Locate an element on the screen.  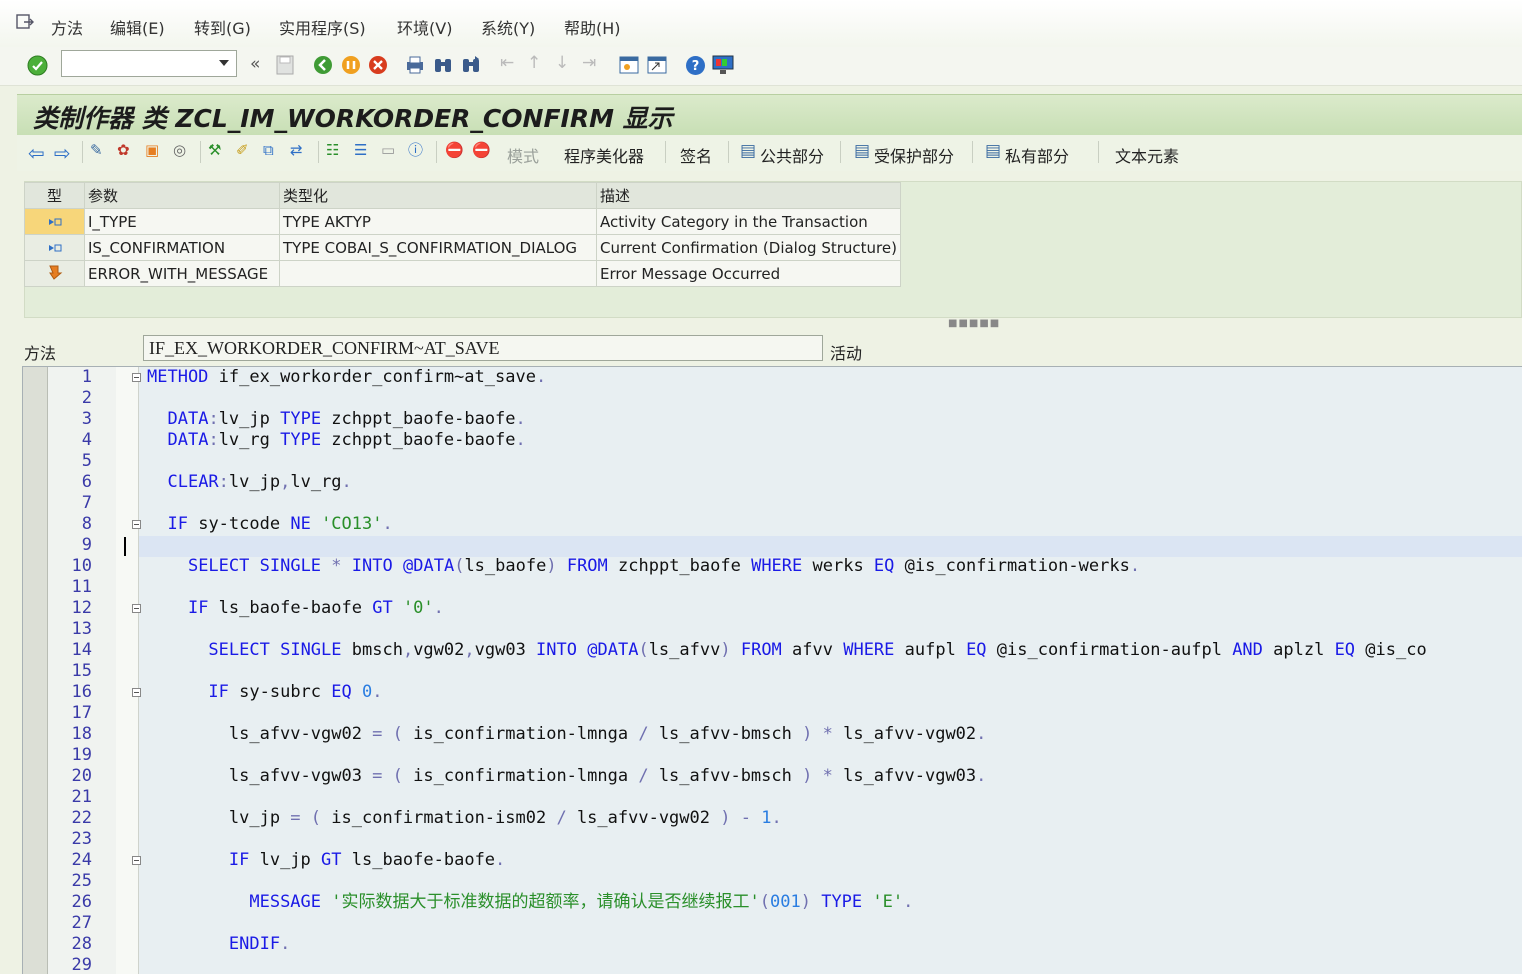
param-typing: TYPE COBAI_S_CONFIRMATION_DIALOG is located at coordinates (438, 247).